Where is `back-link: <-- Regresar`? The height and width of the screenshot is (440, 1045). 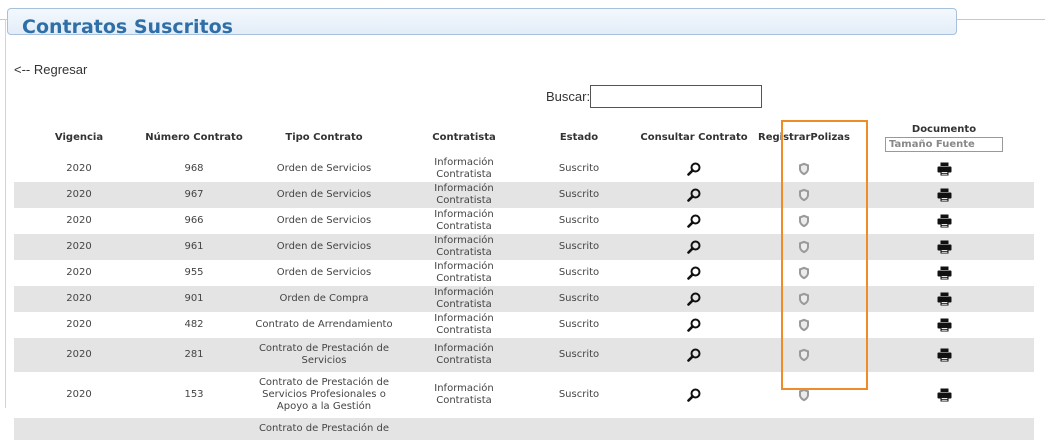
back-link: <-- Regresar is located at coordinates (50, 69).